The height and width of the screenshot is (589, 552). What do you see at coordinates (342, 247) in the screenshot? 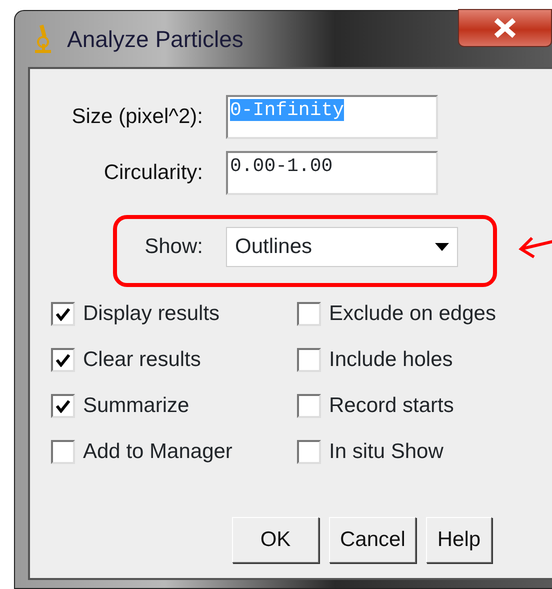
I see `show-dropdown: Outlines` at bounding box center [342, 247].